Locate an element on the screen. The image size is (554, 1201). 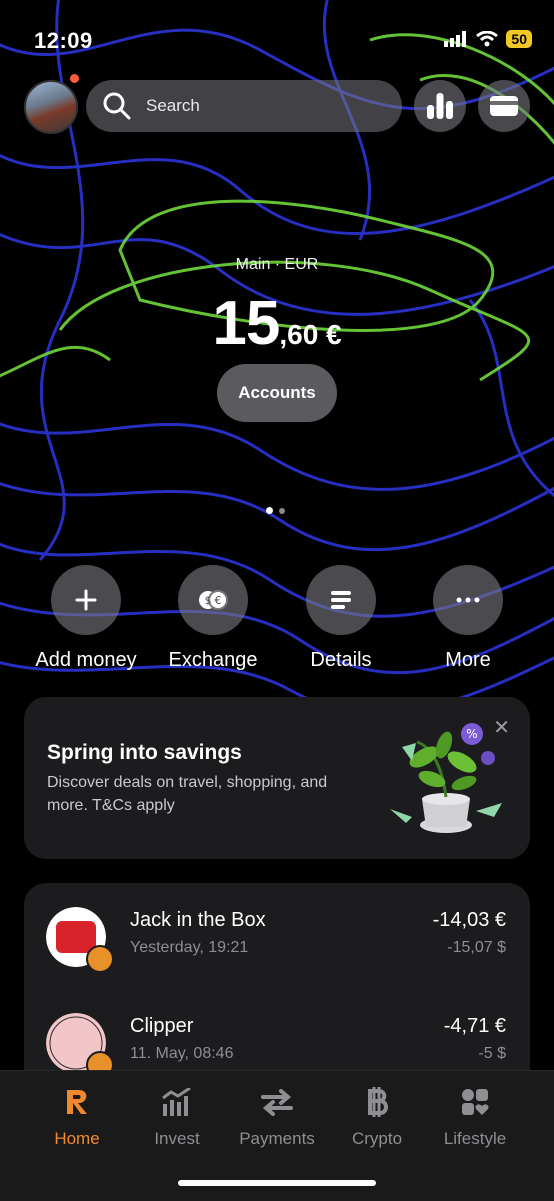
transaction-merchant: Jack in the Box is located at coordinates (198, 920).